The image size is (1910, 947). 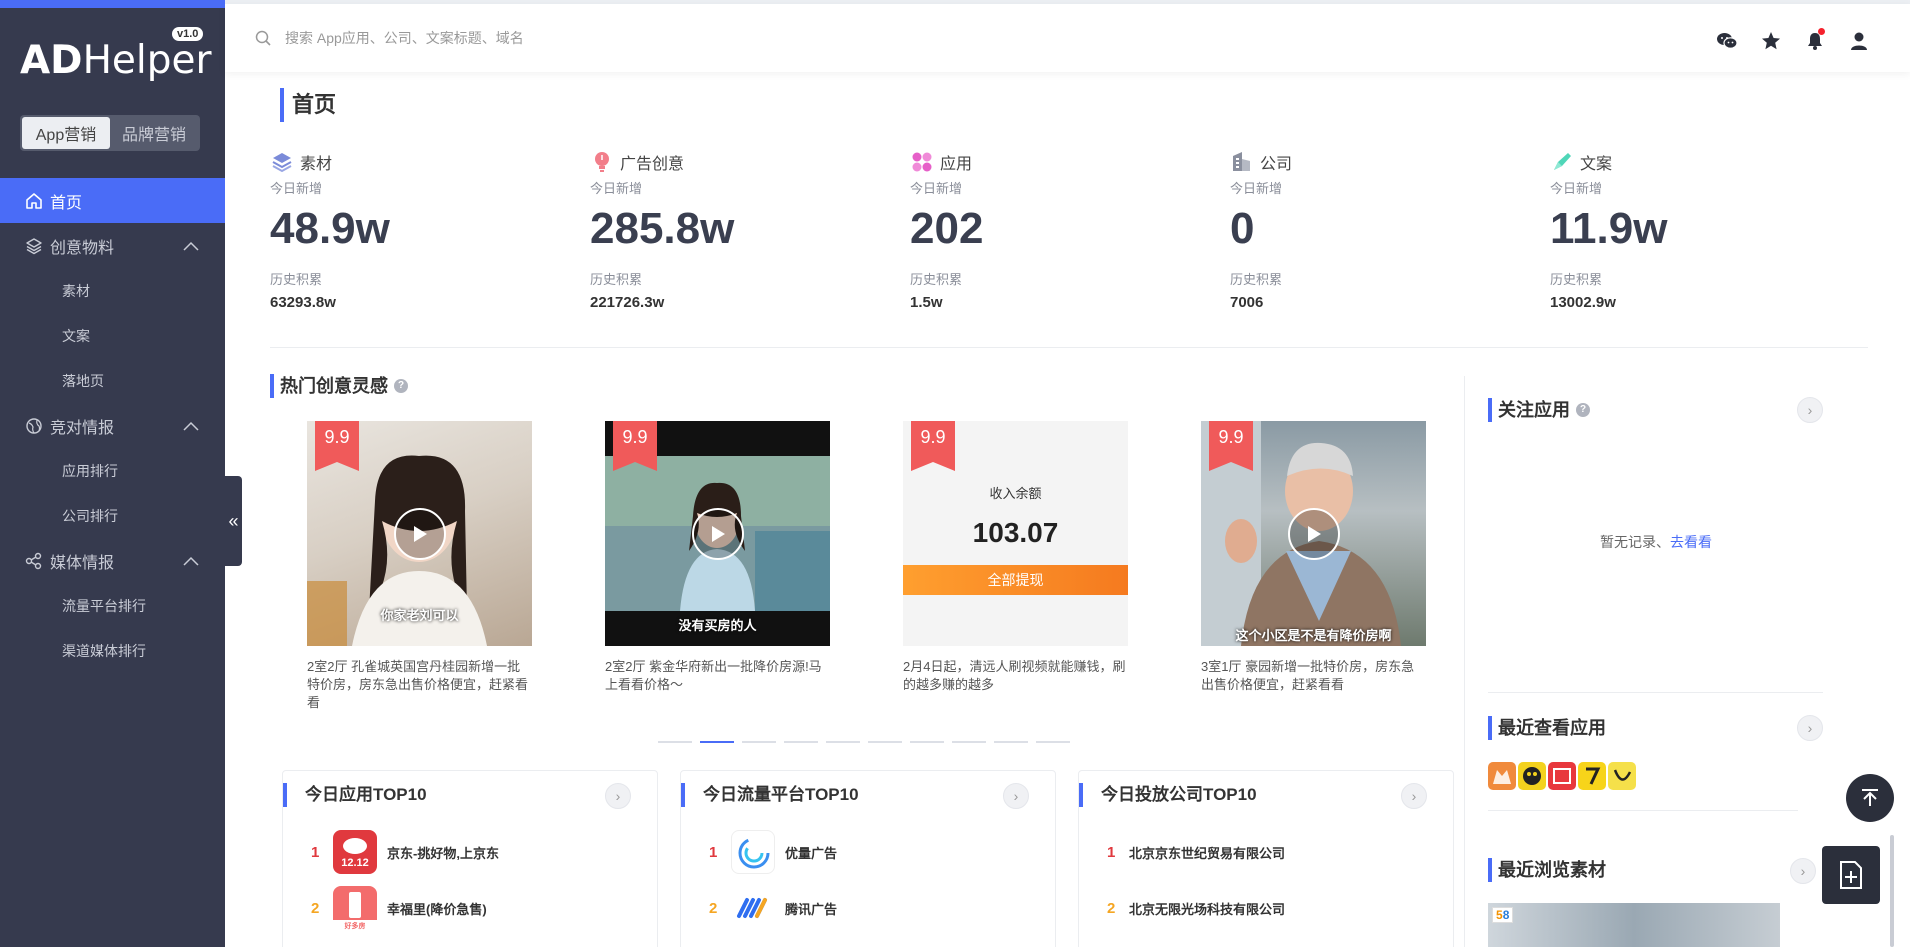 I want to click on svg-text: 12.12, so click(x=355, y=863).